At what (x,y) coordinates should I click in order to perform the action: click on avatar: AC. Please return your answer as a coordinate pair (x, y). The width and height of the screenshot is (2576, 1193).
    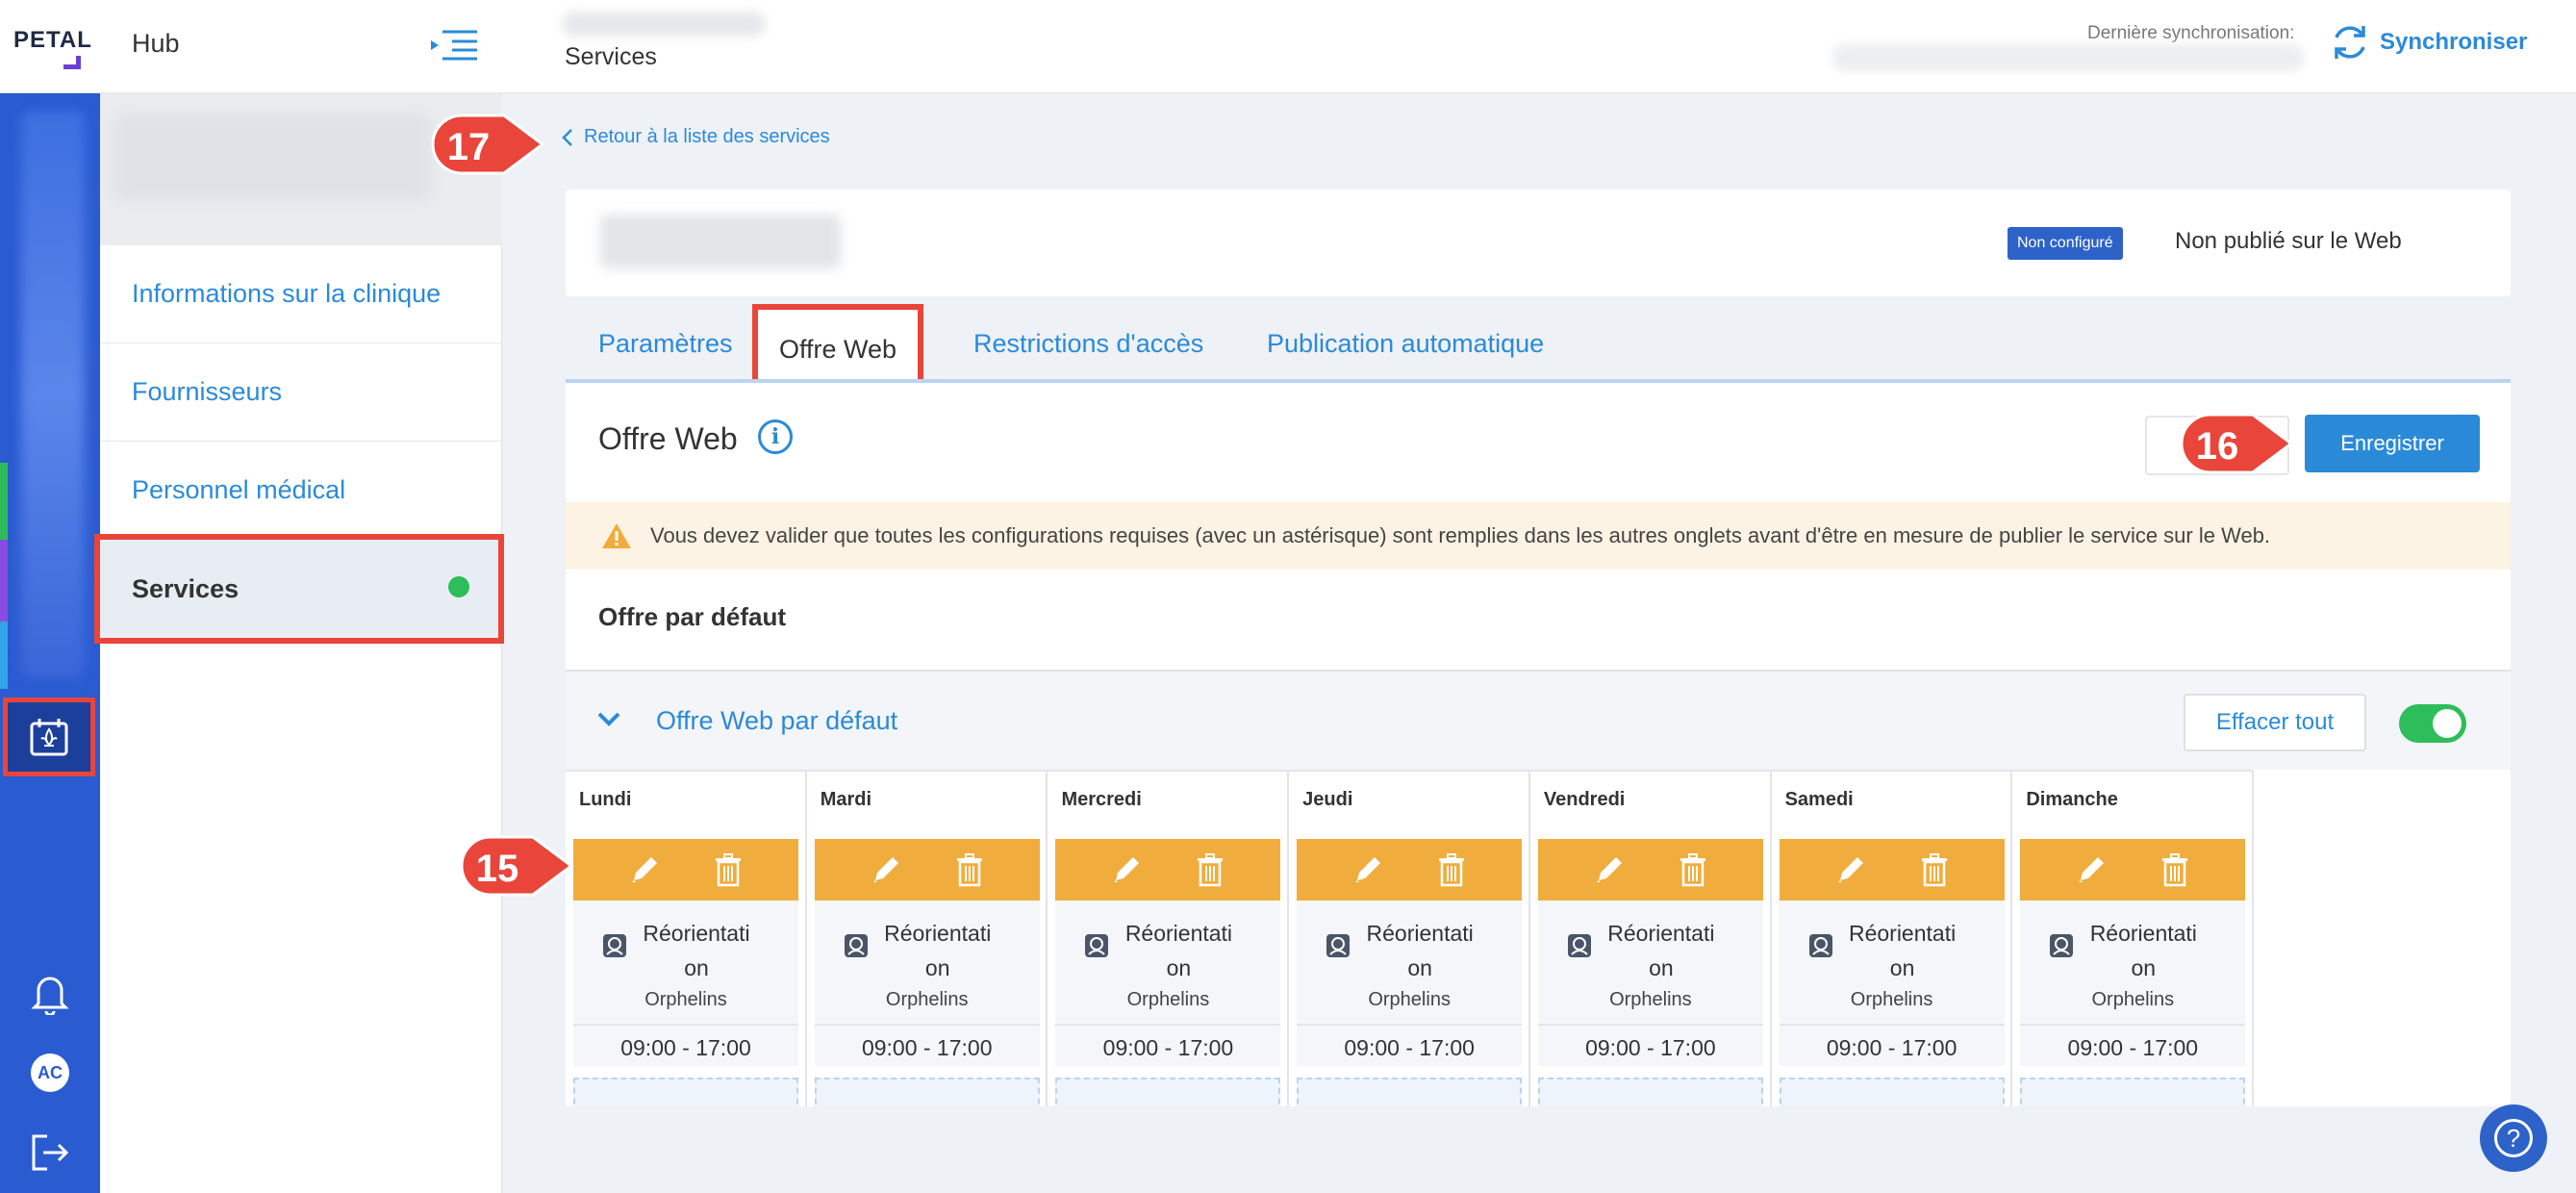
    Looking at the image, I should click on (50, 1073).